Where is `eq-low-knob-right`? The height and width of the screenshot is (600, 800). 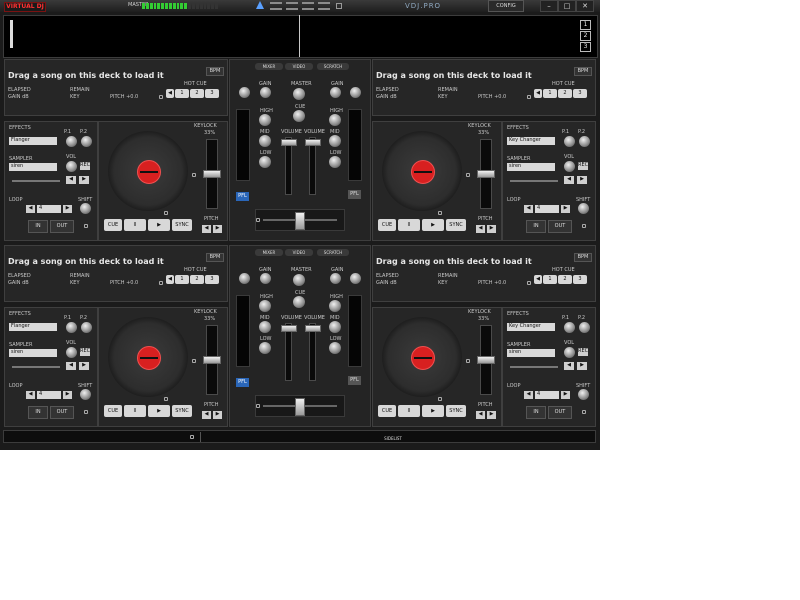
eq-low-knob-right is located at coordinates (335, 162).